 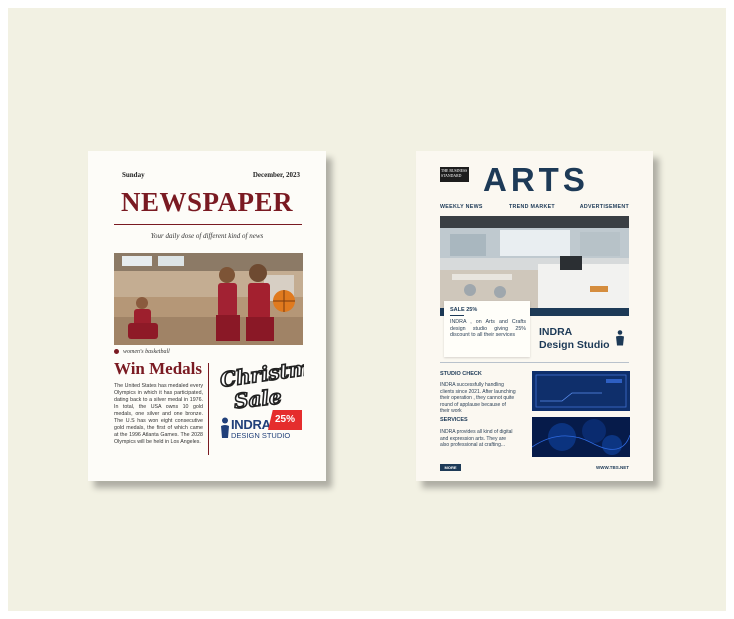 I want to click on services-title: SERVICES, so click(x=454, y=420).